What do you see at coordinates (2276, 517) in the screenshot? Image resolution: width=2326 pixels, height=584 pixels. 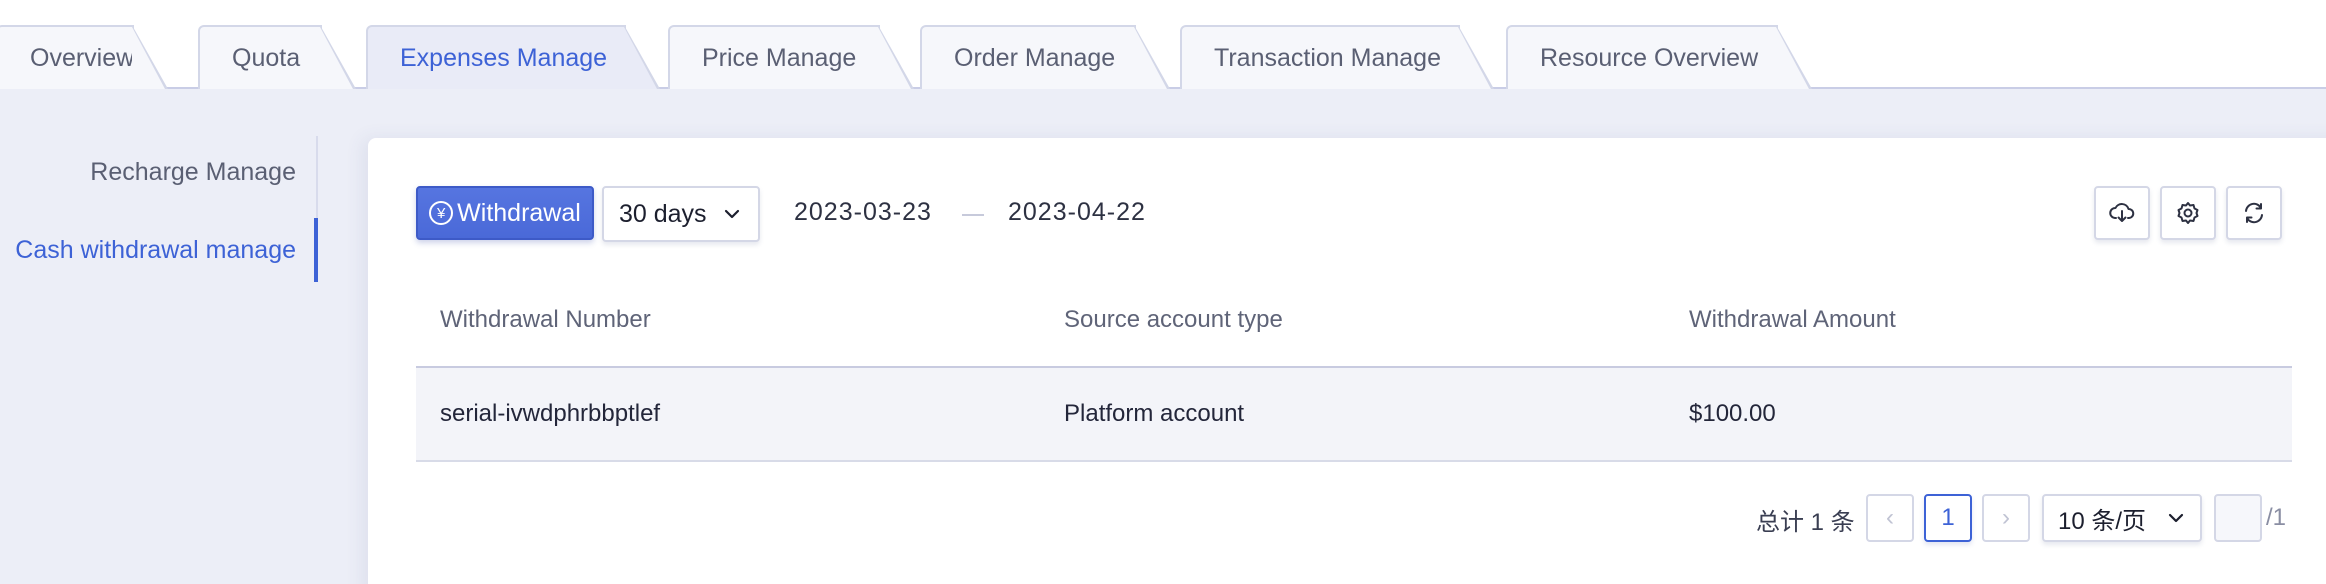 I see `pagination-total-pages: /1` at bounding box center [2276, 517].